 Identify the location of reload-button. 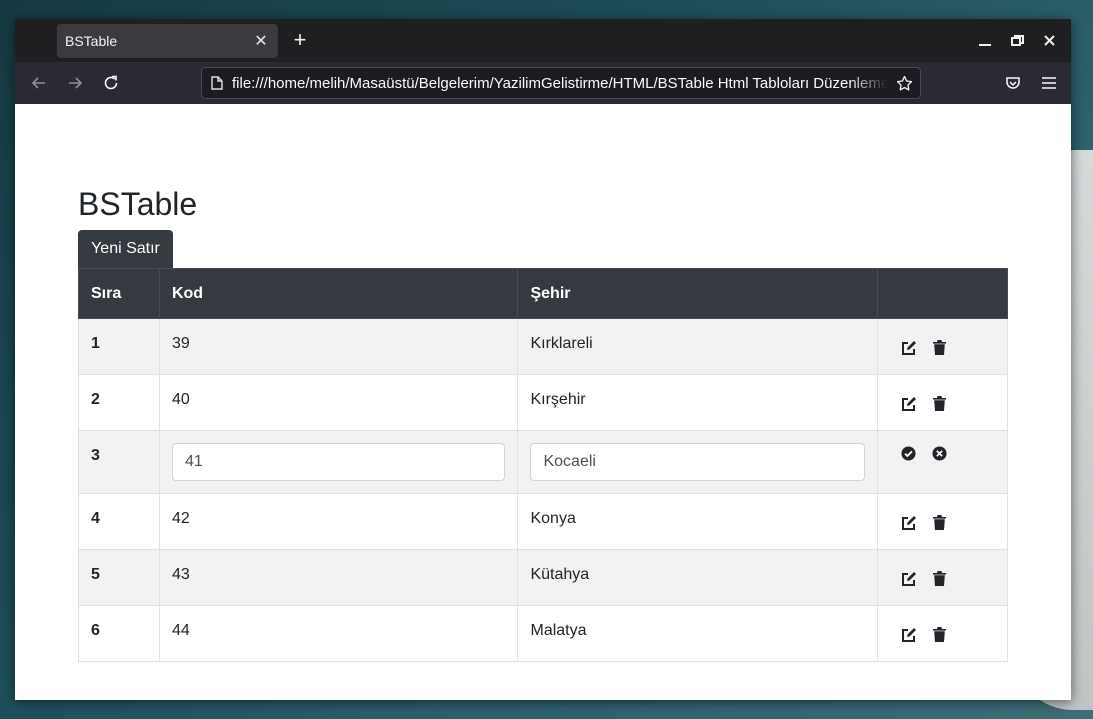
(111, 83).